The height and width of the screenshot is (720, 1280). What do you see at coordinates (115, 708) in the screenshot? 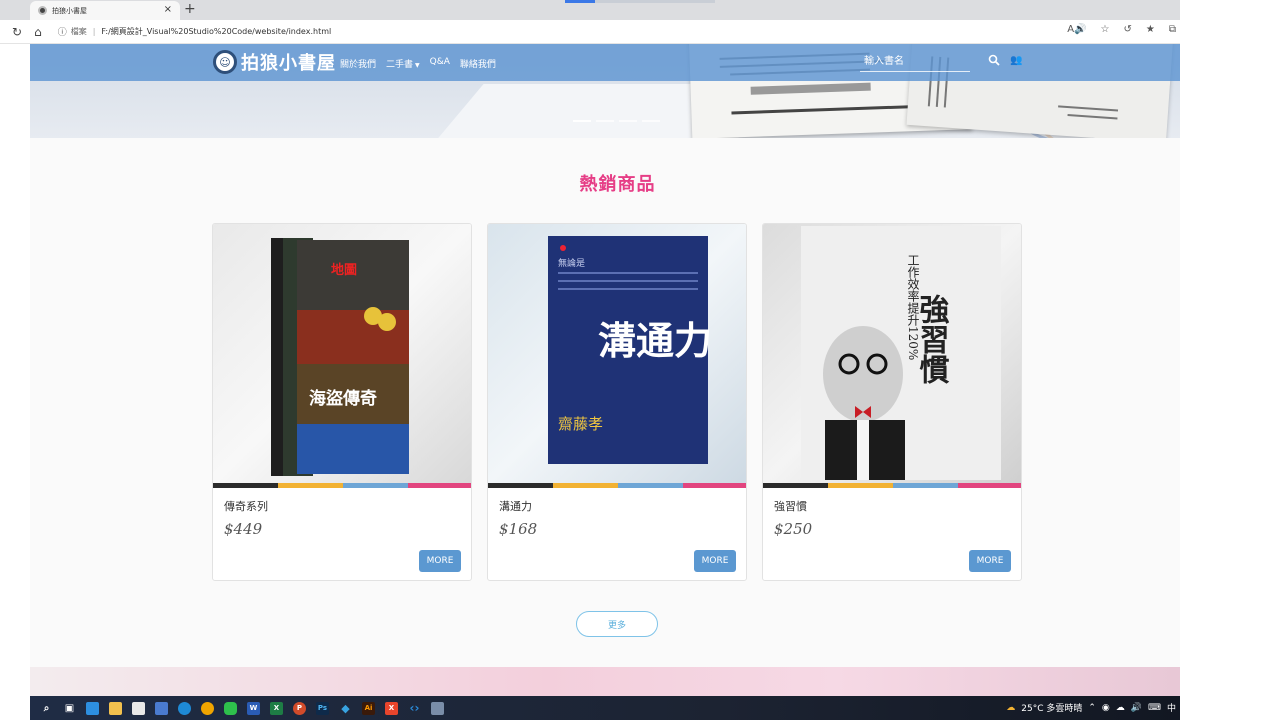
I see `file-explorer-icon` at bounding box center [115, 708].